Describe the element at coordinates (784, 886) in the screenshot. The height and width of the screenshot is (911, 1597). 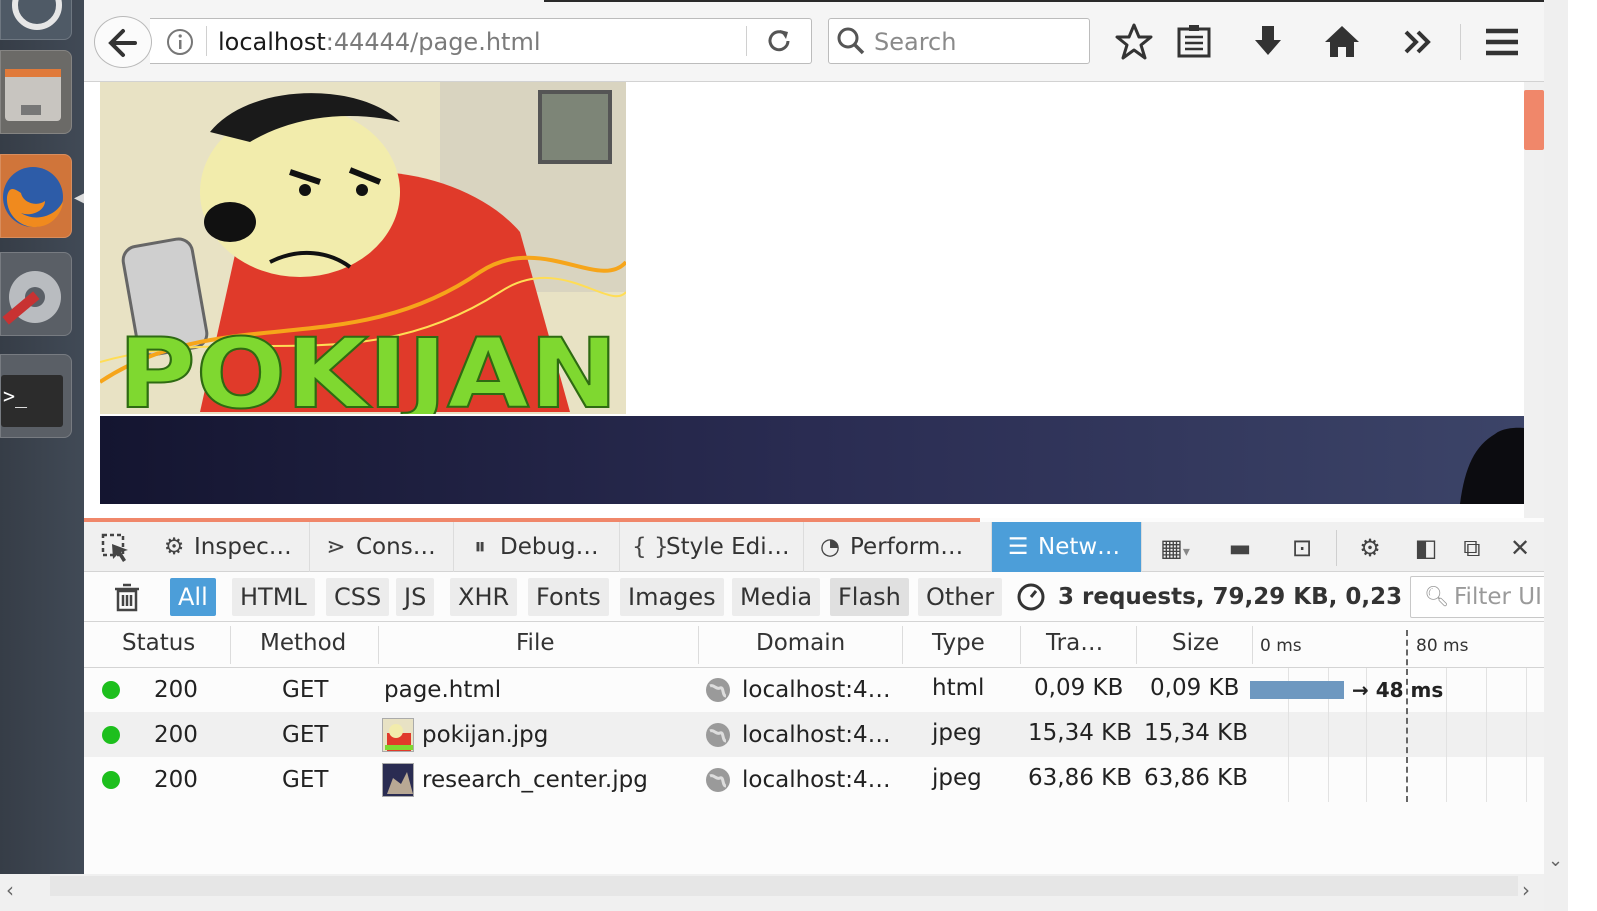
I see `horizontal-scrollbar-thumb` at that location.